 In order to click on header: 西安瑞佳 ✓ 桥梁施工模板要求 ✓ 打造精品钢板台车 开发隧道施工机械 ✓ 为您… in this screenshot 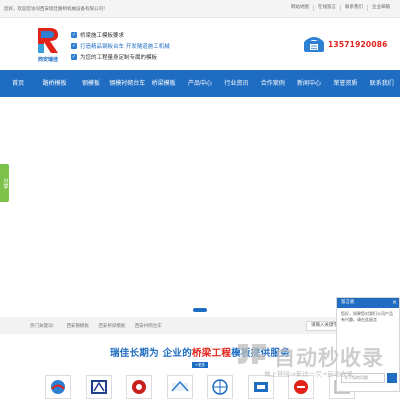, I will do `click(200, 44)`.